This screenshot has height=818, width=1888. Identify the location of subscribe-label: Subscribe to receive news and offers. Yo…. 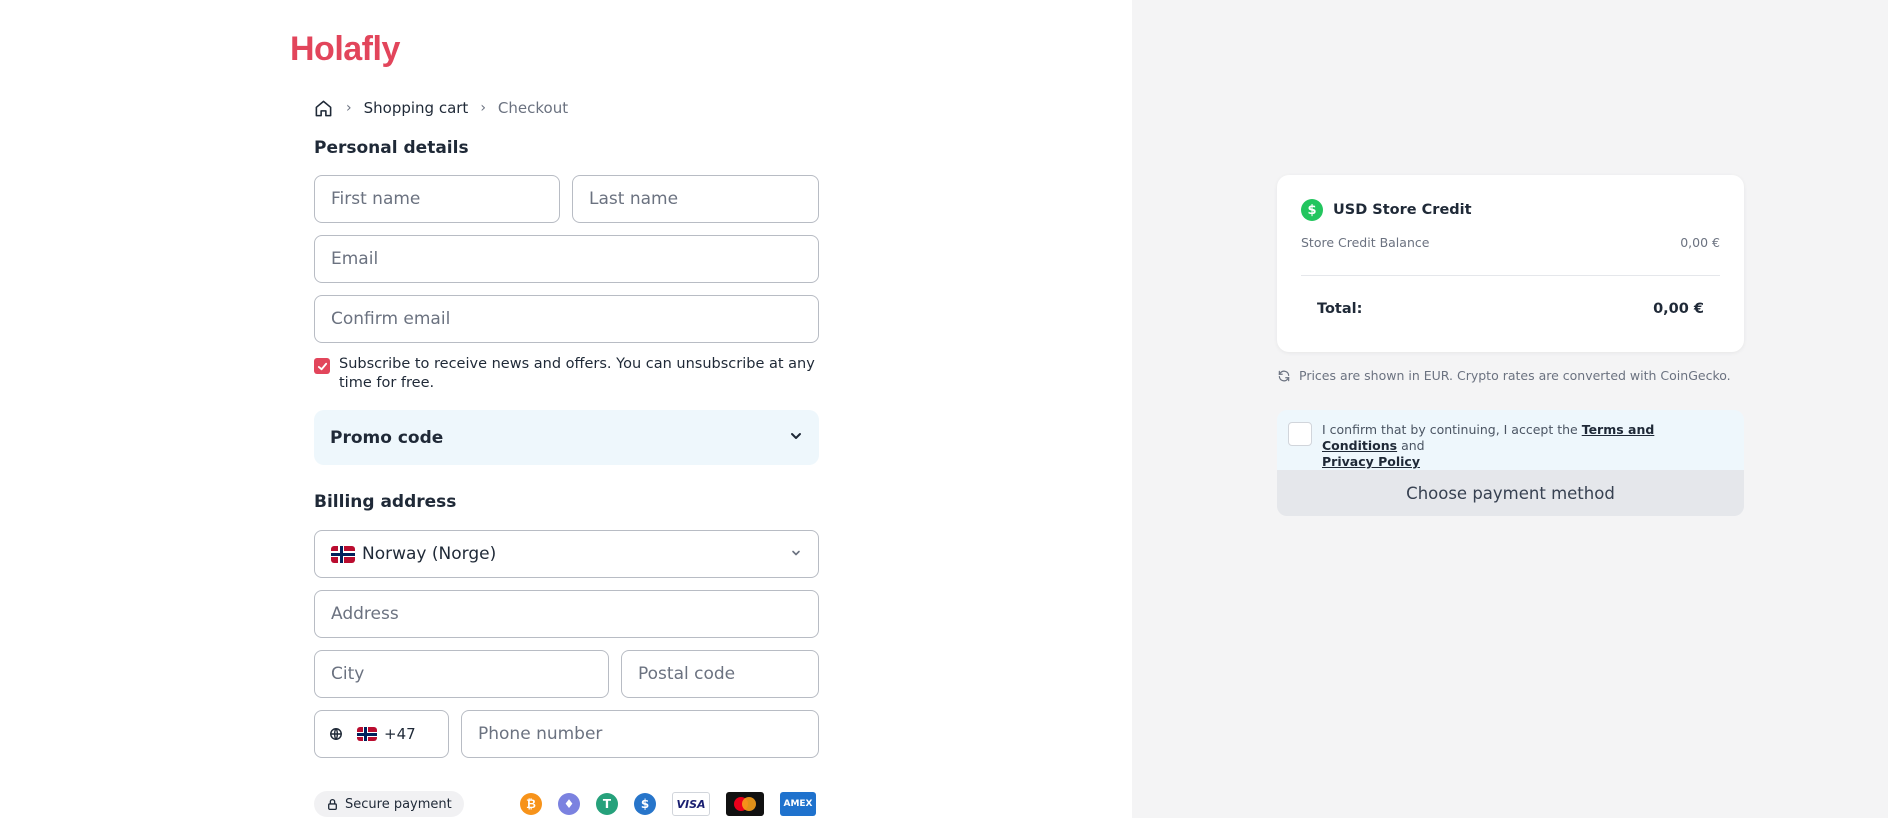
(577, 373).